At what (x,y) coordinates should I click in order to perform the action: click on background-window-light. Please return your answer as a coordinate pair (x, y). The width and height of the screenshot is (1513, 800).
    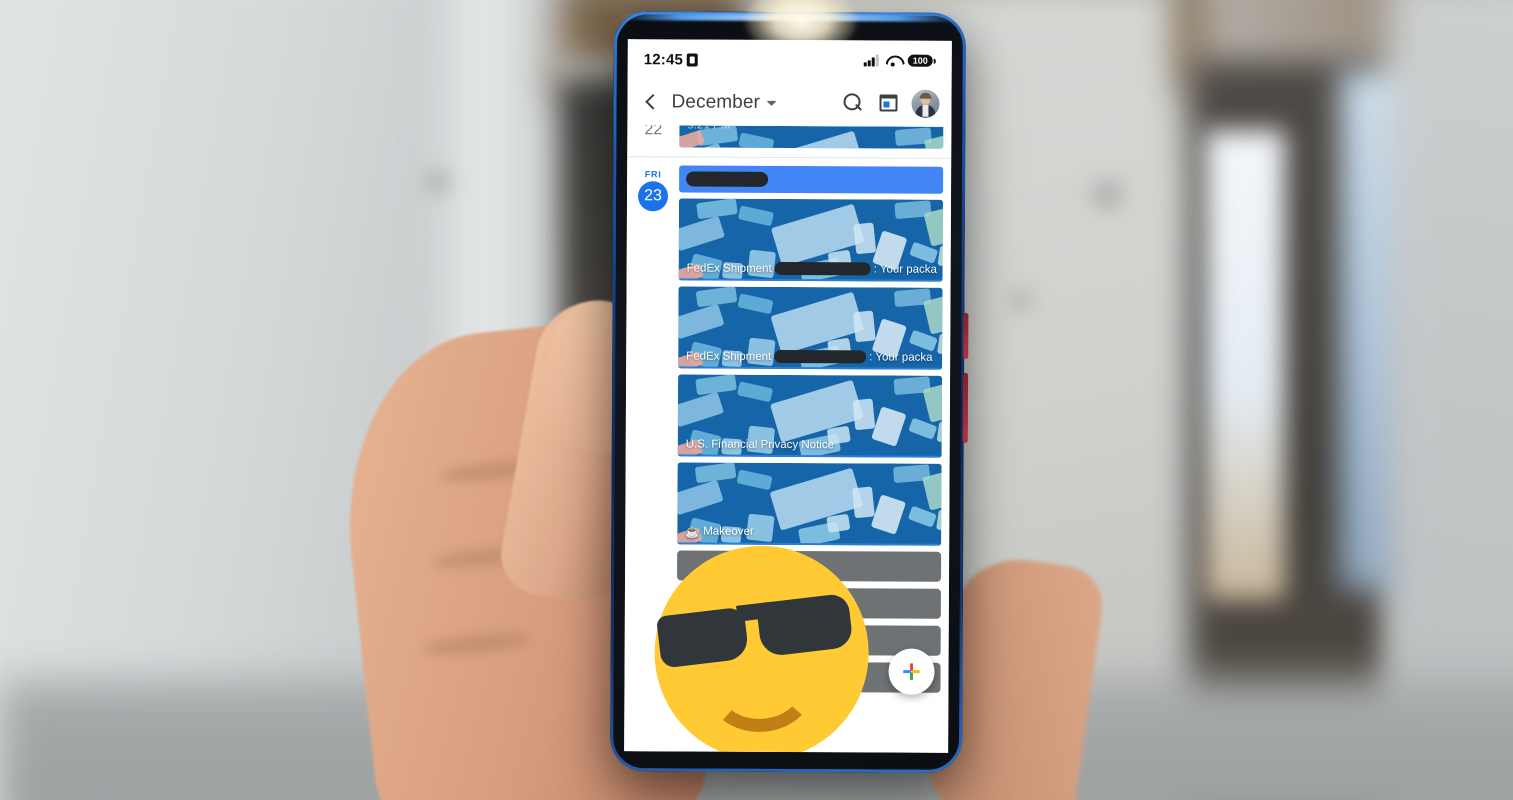
    Looking at the image, I should click on (1245, 365).